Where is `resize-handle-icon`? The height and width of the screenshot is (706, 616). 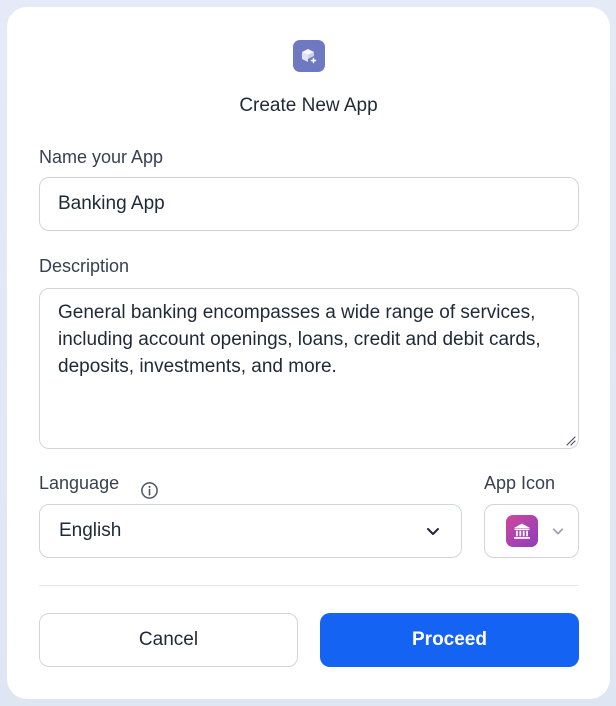 resize-handle-icon is located at coordinates (570, 440).